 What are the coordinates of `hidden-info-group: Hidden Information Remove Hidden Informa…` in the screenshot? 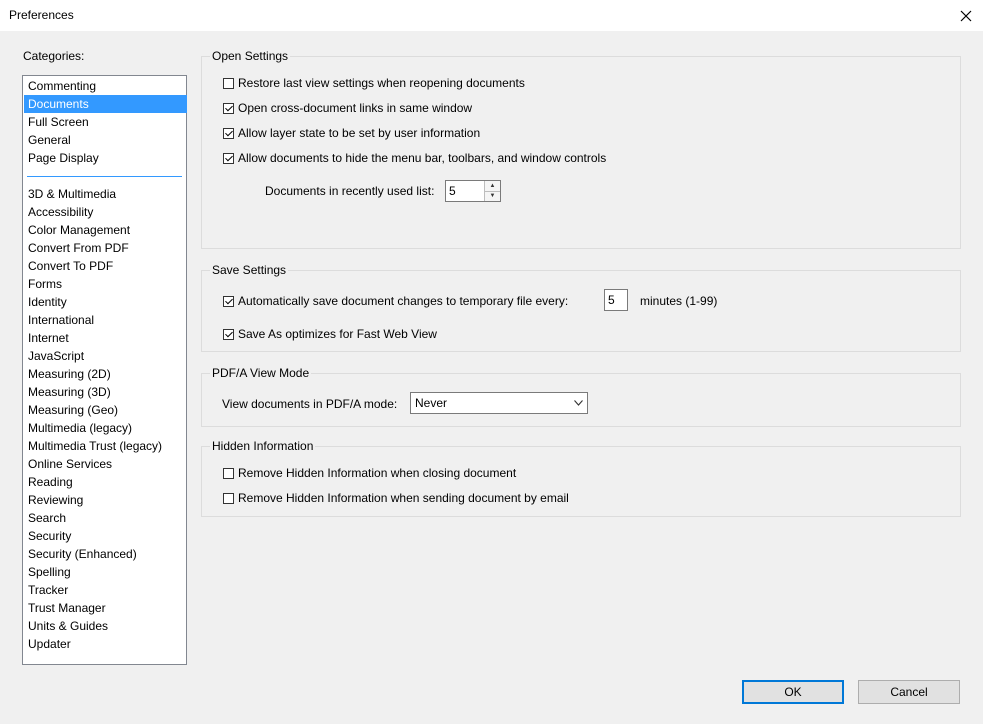 It's located at (581, 478).